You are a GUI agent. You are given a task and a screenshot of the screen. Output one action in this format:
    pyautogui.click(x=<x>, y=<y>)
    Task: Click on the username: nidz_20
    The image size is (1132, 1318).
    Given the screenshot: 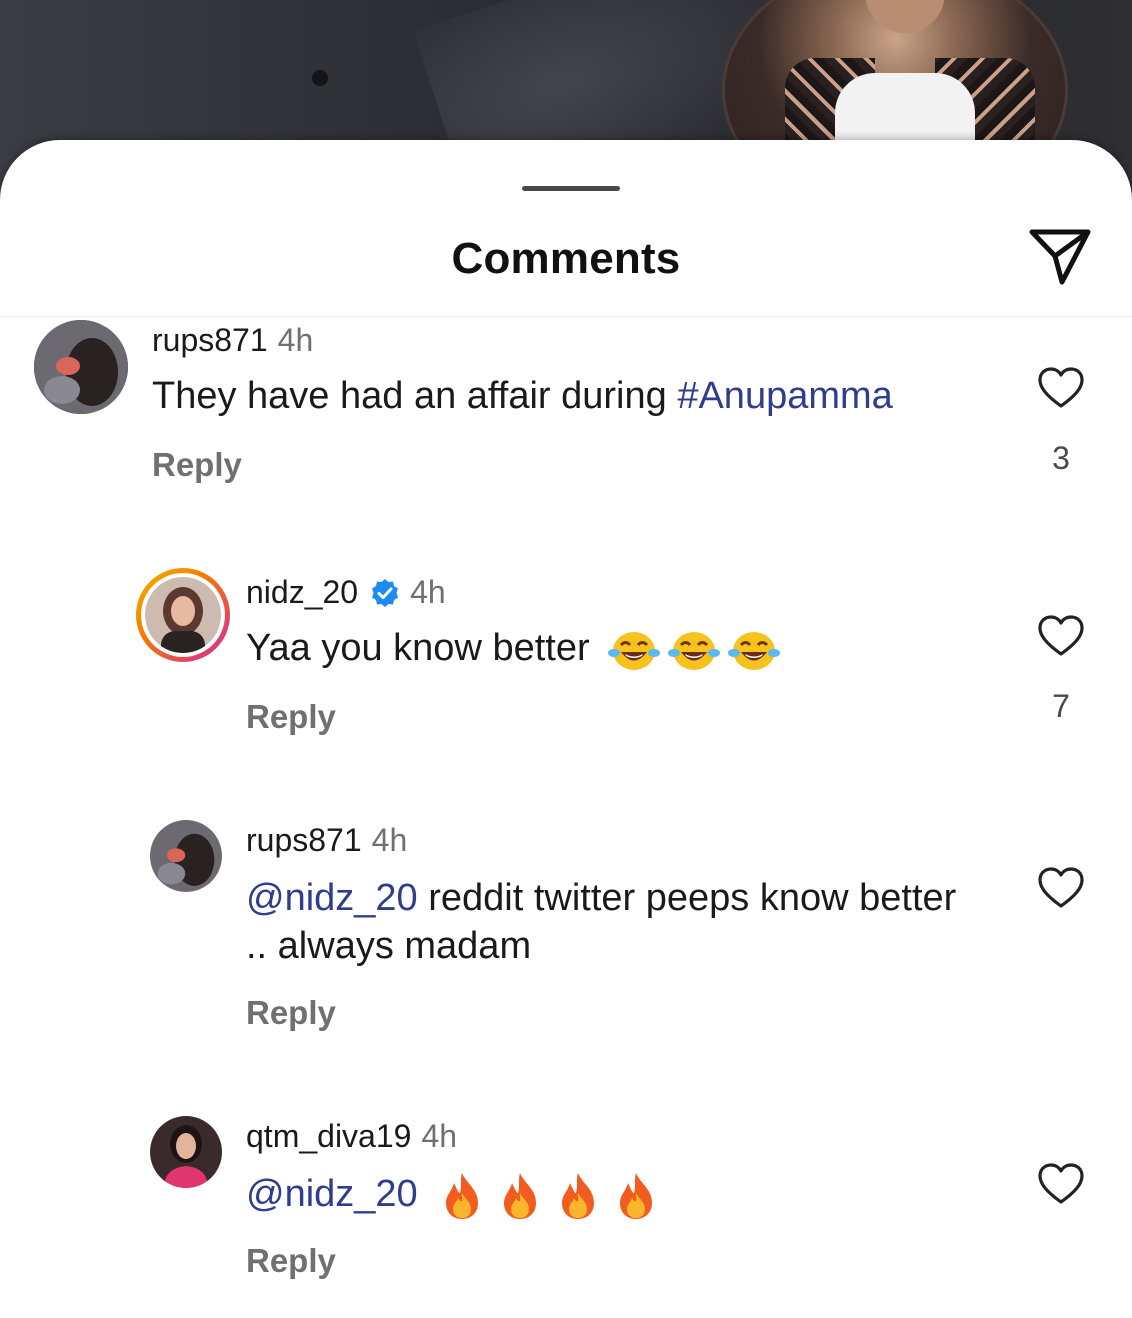 What is the action you would take?
    pyautogui.click(x=302, y=592)
    